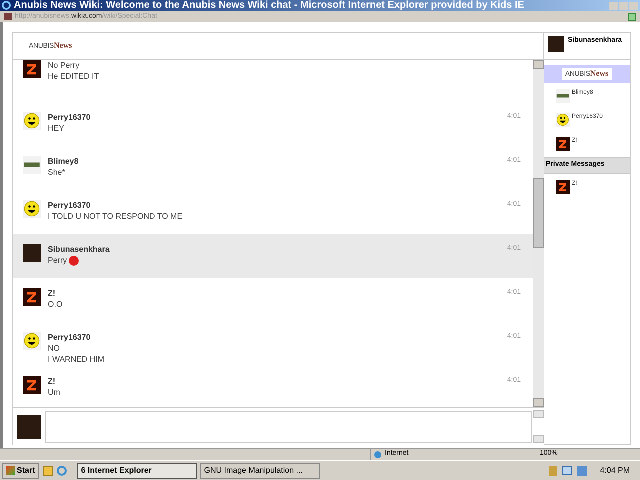 Image resolution: width=640 pixels, height=480 pixels. I want to click on minimize-button, so click(613, 6).